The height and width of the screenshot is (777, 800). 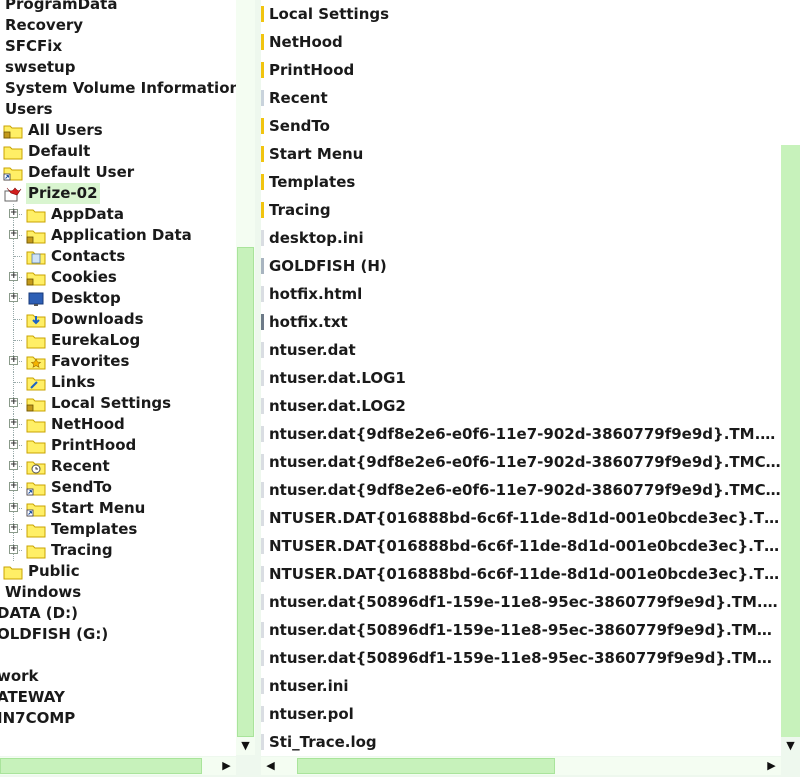 I want to click on tree-item: + SendTo, so click(x=118, y=487).